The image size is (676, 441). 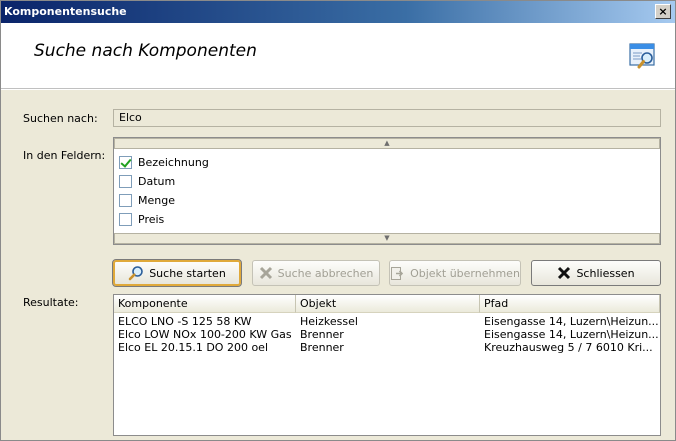 I want to click on take-object-label: Objekt übernehmen, so click(x=465, y=273).